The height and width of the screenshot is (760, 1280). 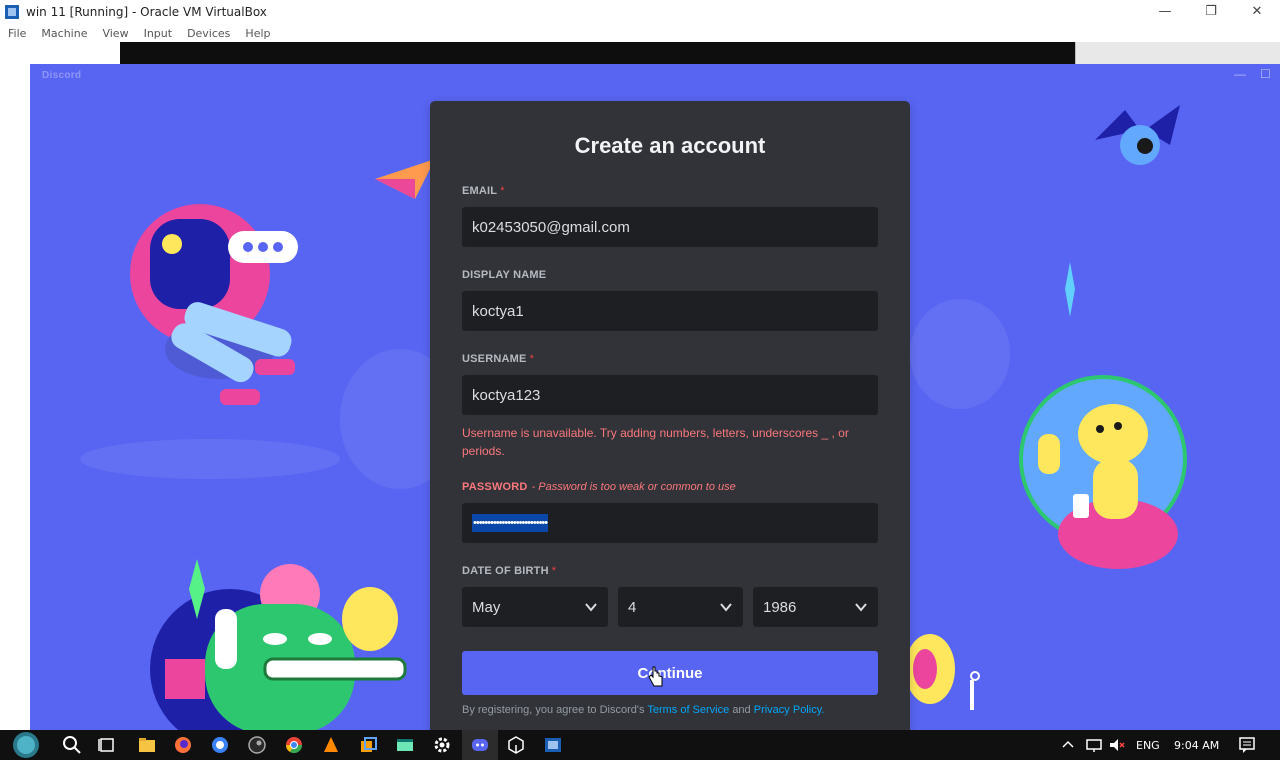 What do you see at coordinates (553, 745) in the screenshot?
I see `virtualbox-taskbar-icon` at bounding box center [553, 745].